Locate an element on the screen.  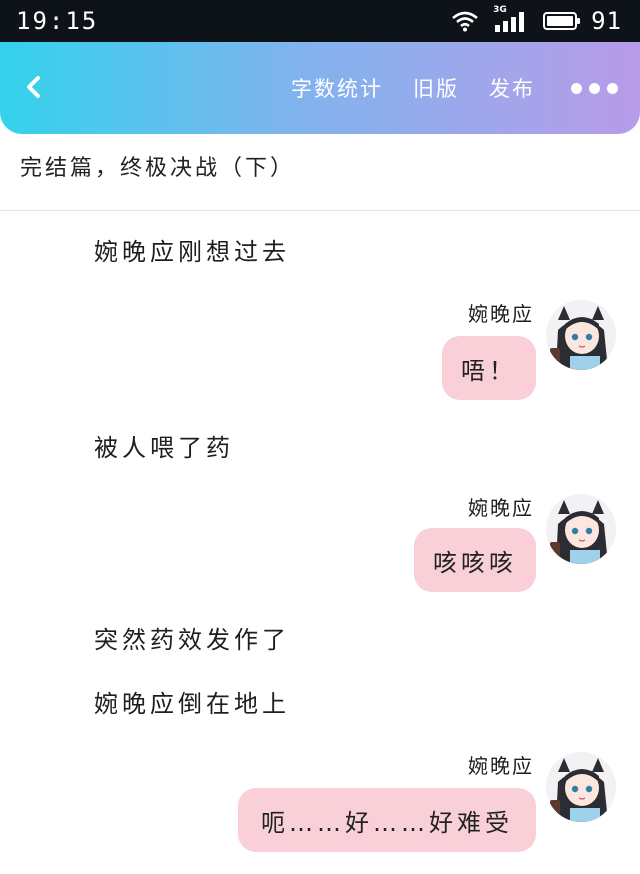
signal-icon: 3G is located at coordinates (511, 19).